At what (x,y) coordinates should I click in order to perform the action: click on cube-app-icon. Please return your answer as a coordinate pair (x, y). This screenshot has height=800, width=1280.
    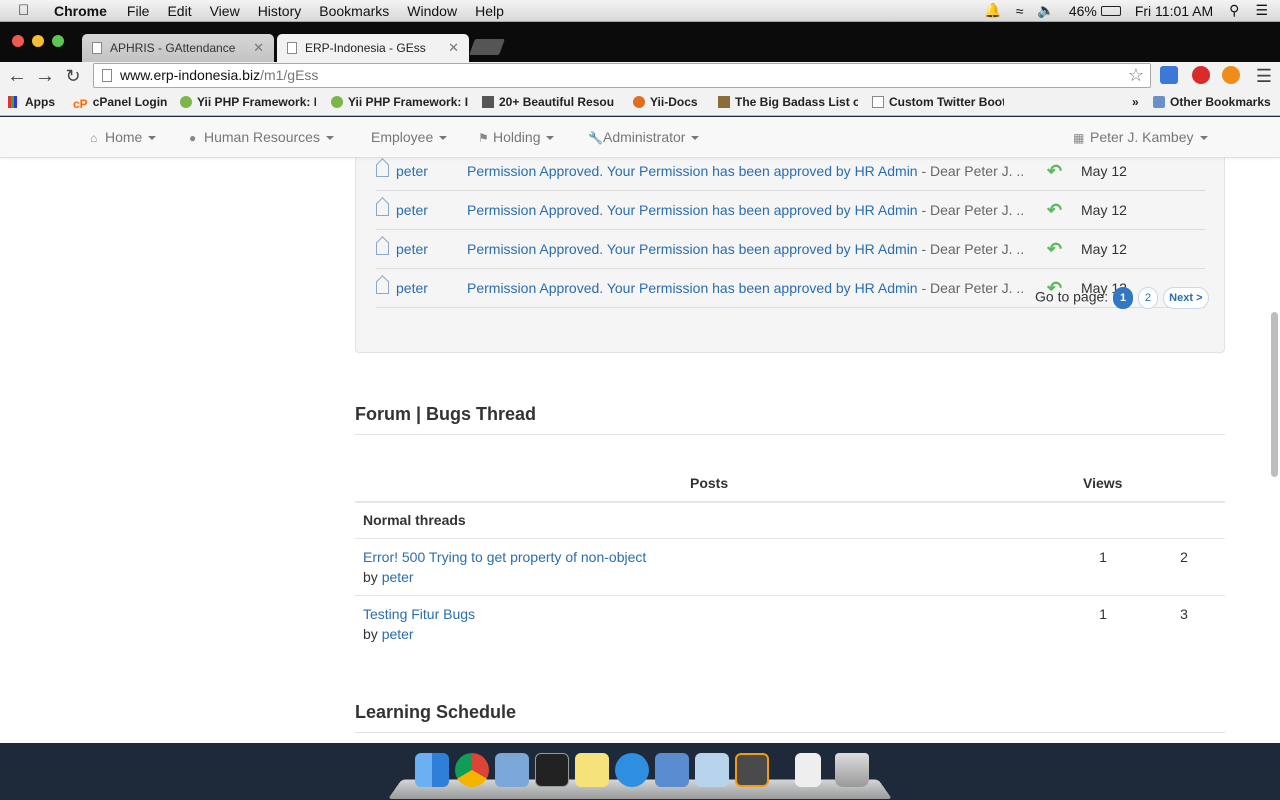
    Looking at the image, I should click on (712, 770).